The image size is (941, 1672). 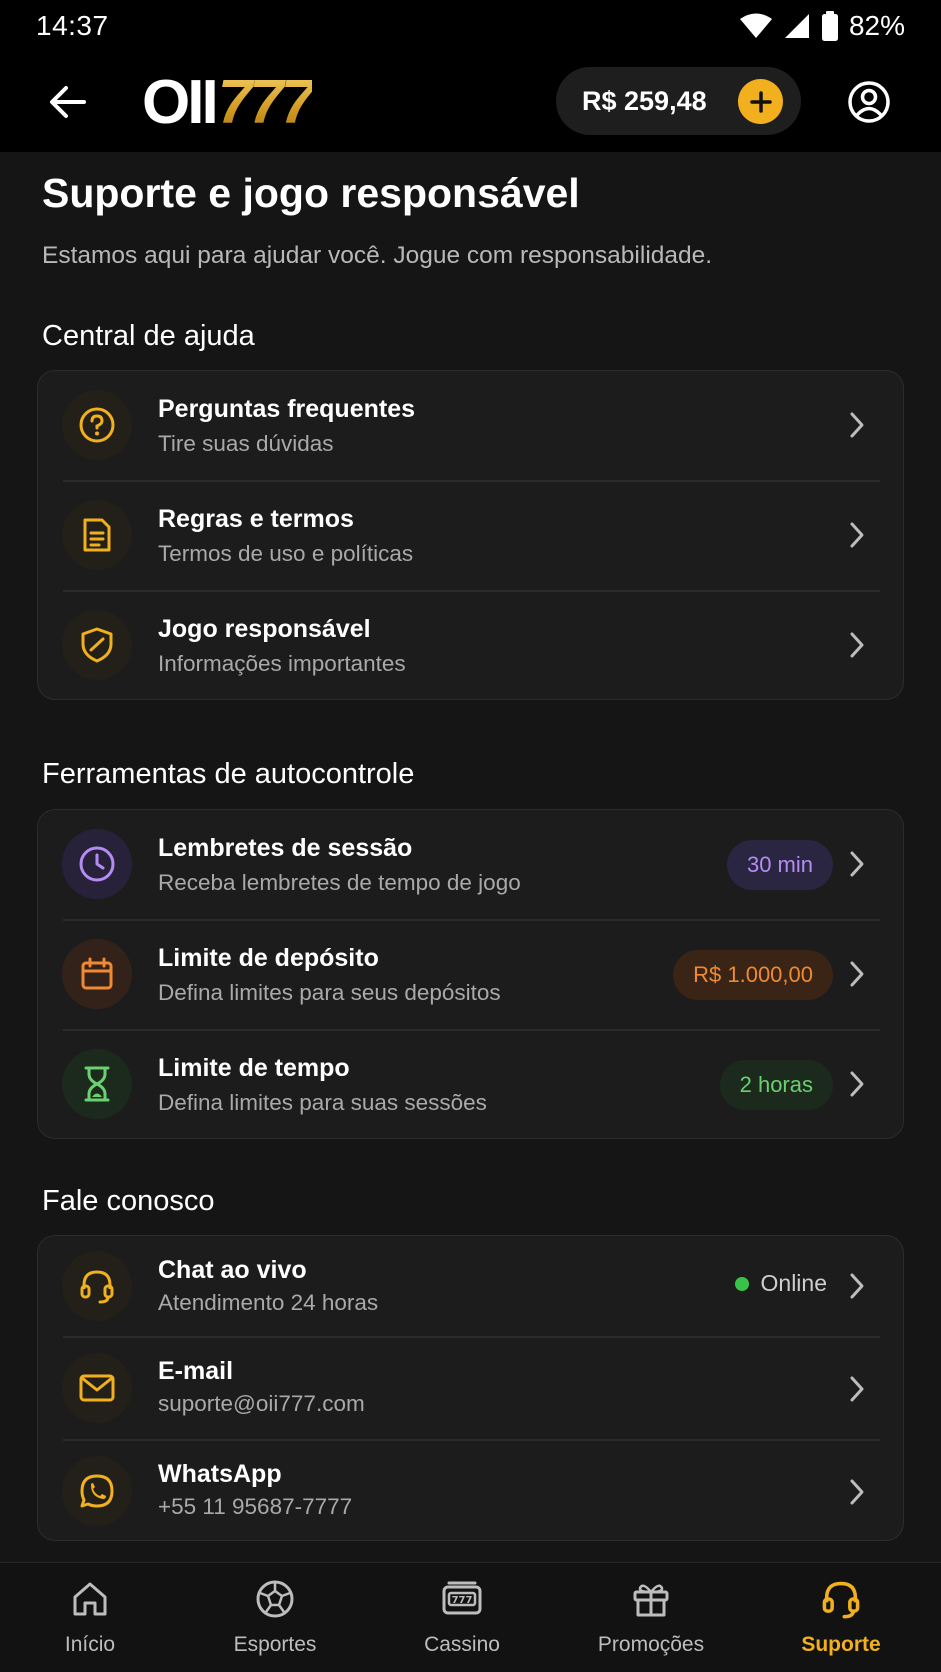 What do you see at coordinates (97, 535) in the screenshot?
I see `document-icon` at bounding box center [97, 535].